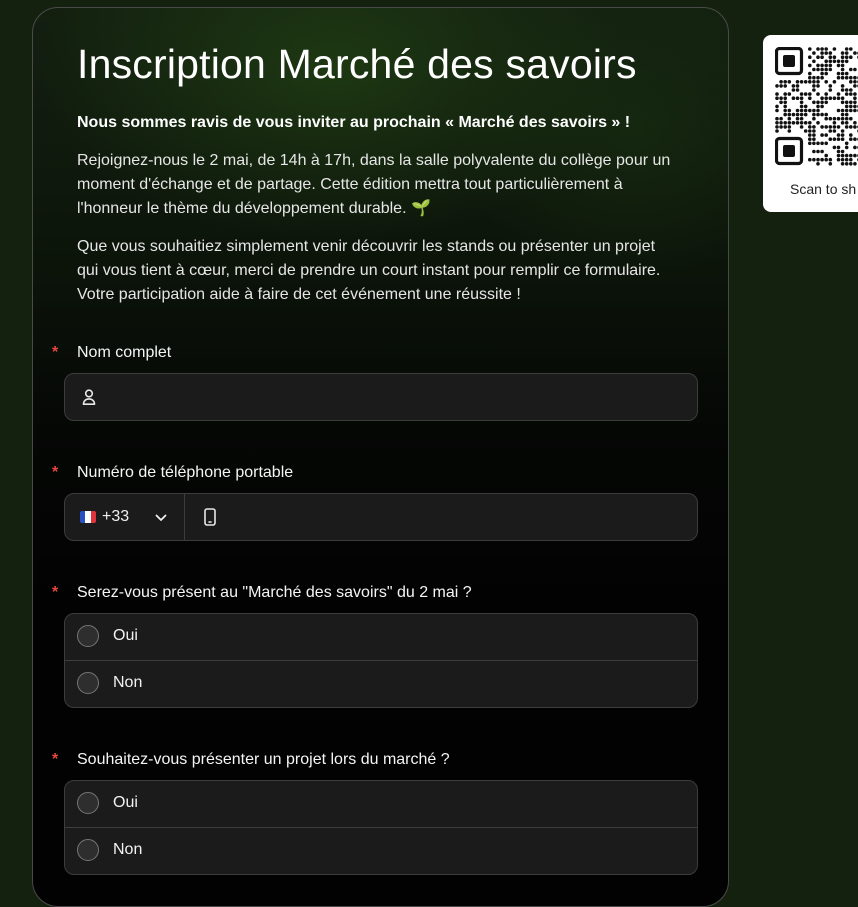  I want to click on full-name-field, so click(381, 397).